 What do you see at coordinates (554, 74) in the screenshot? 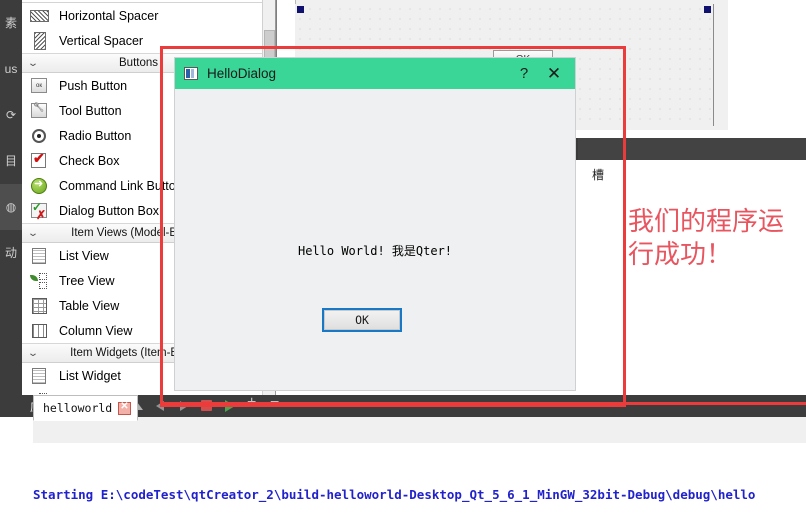
I see `close-icon: ✕` at bounding box center [554, 74].